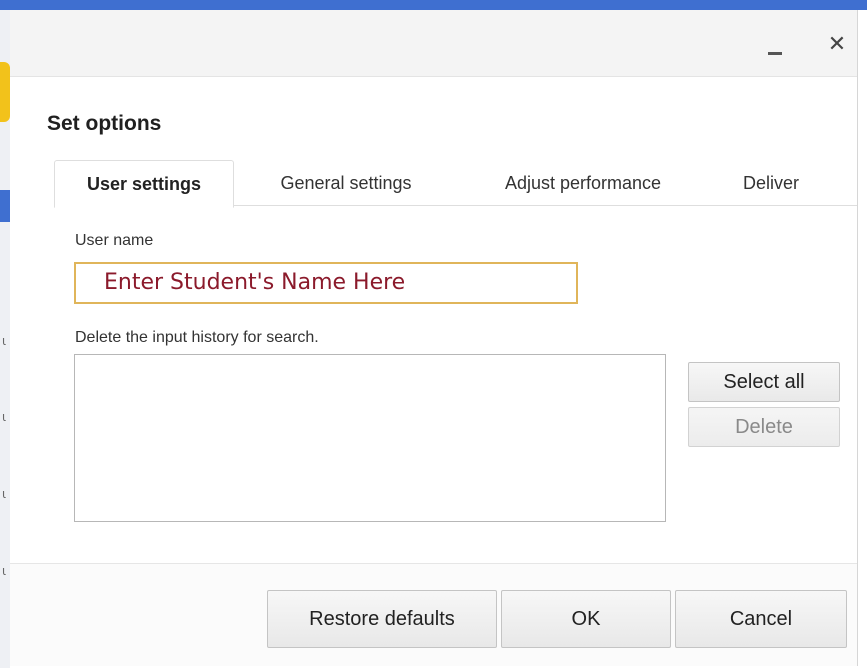 The width and height of the screenshot is (867, 668). I want to click on tab-user-settings: User settings, so click(144, 184).